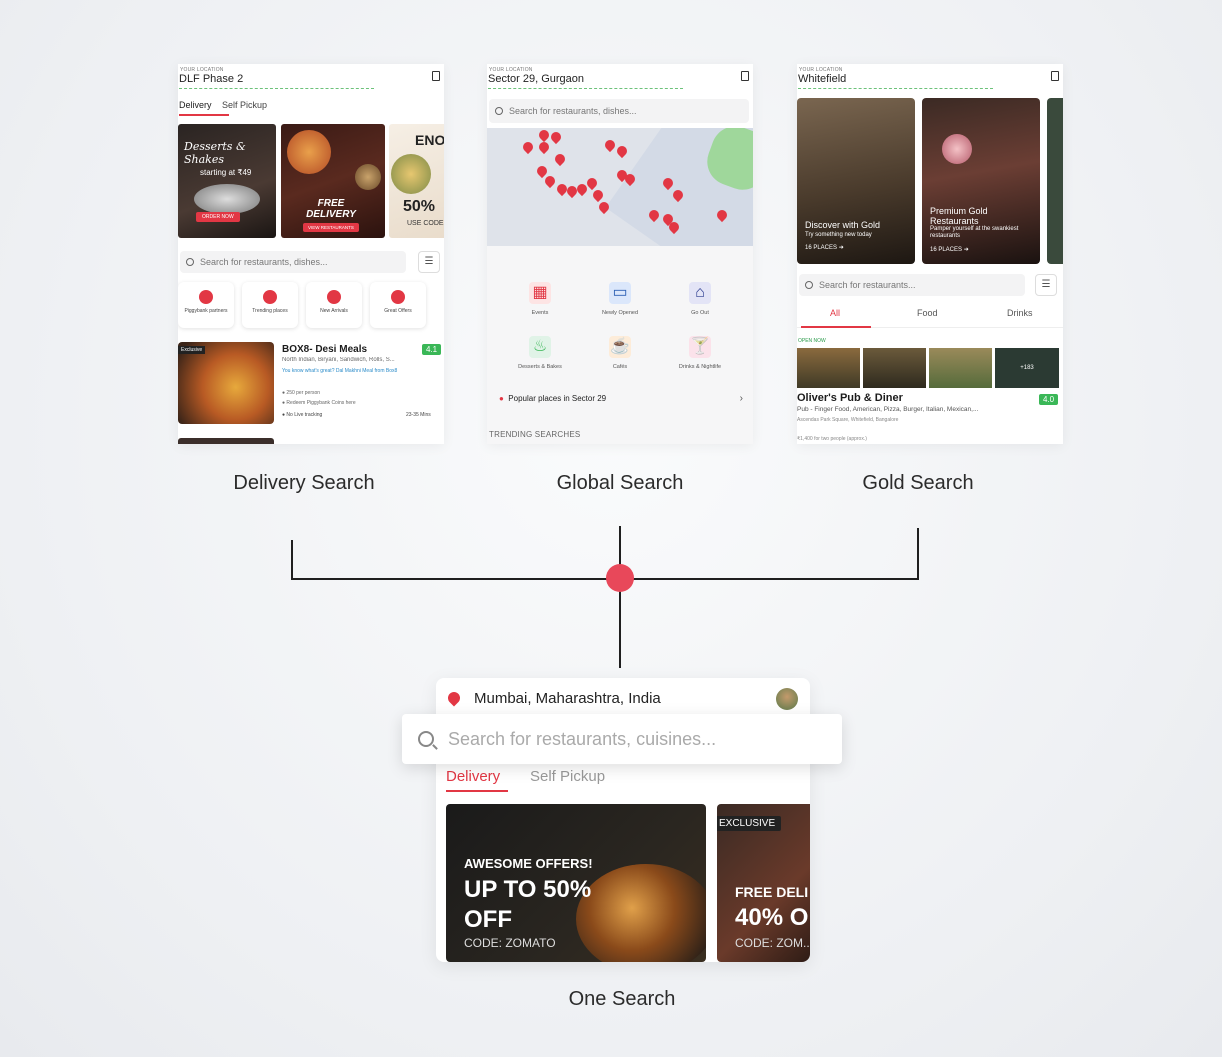 This screenshot has width=1222, height=1057. What do you see at coordinates (331, 227) in the screenshot?
I see `banner-cta: VIEW RESTAURANTS` at bounding box center [331, 227].